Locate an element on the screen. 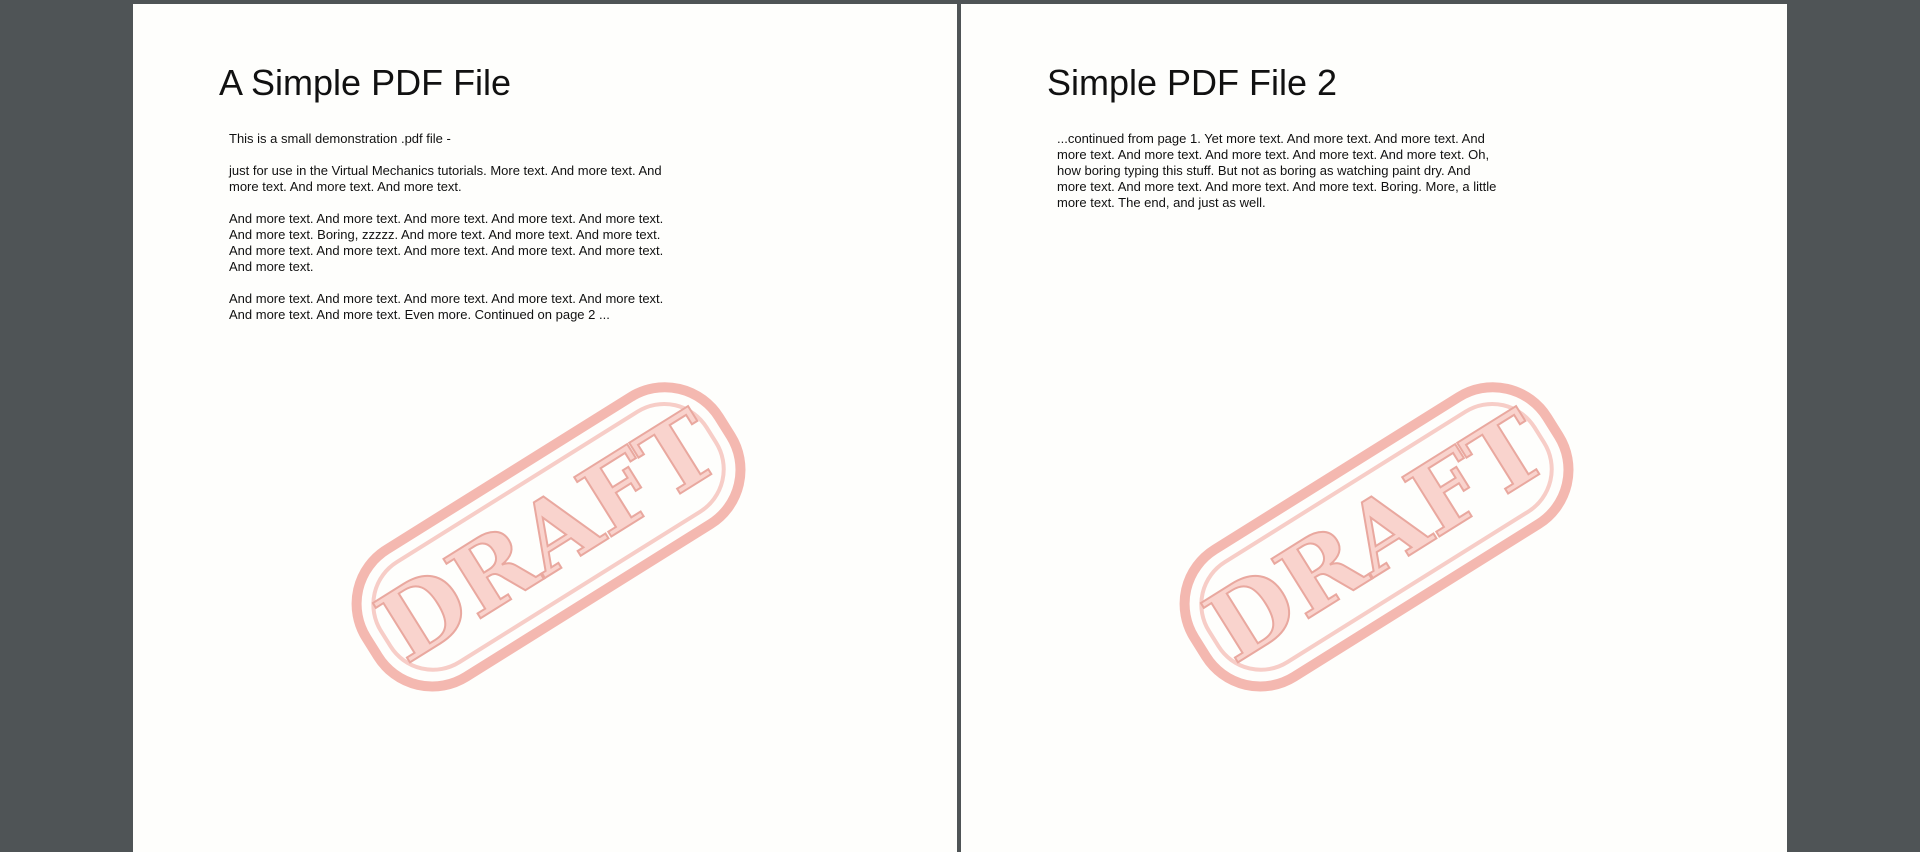  page-title: Simple PDF File 2 is located at coordinates (1192, 82).